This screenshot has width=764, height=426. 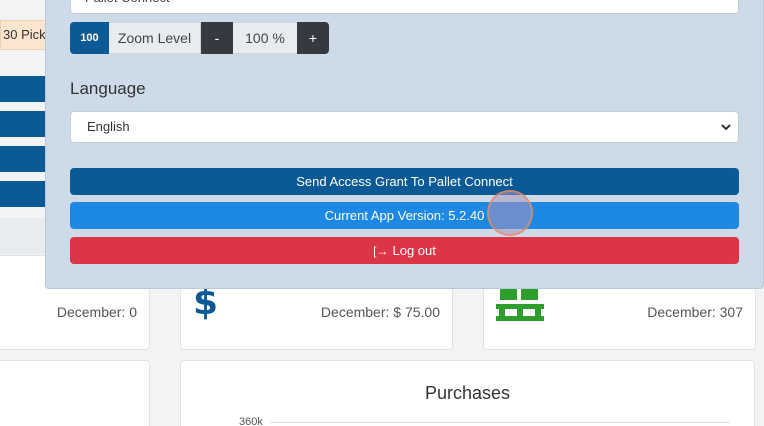 I want to click on zoom-control: 100 Zoom Level - 100 % +, so click(x=199, y=38).